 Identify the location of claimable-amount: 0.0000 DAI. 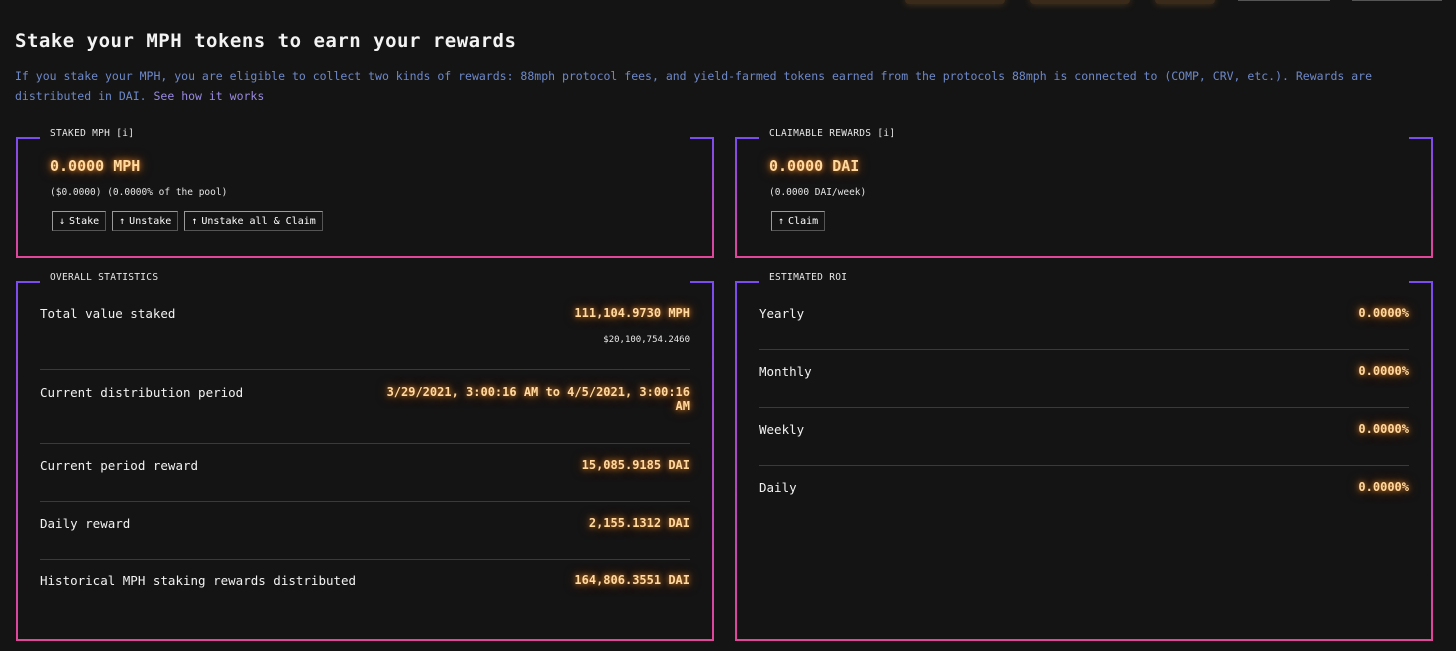
(814, 166).